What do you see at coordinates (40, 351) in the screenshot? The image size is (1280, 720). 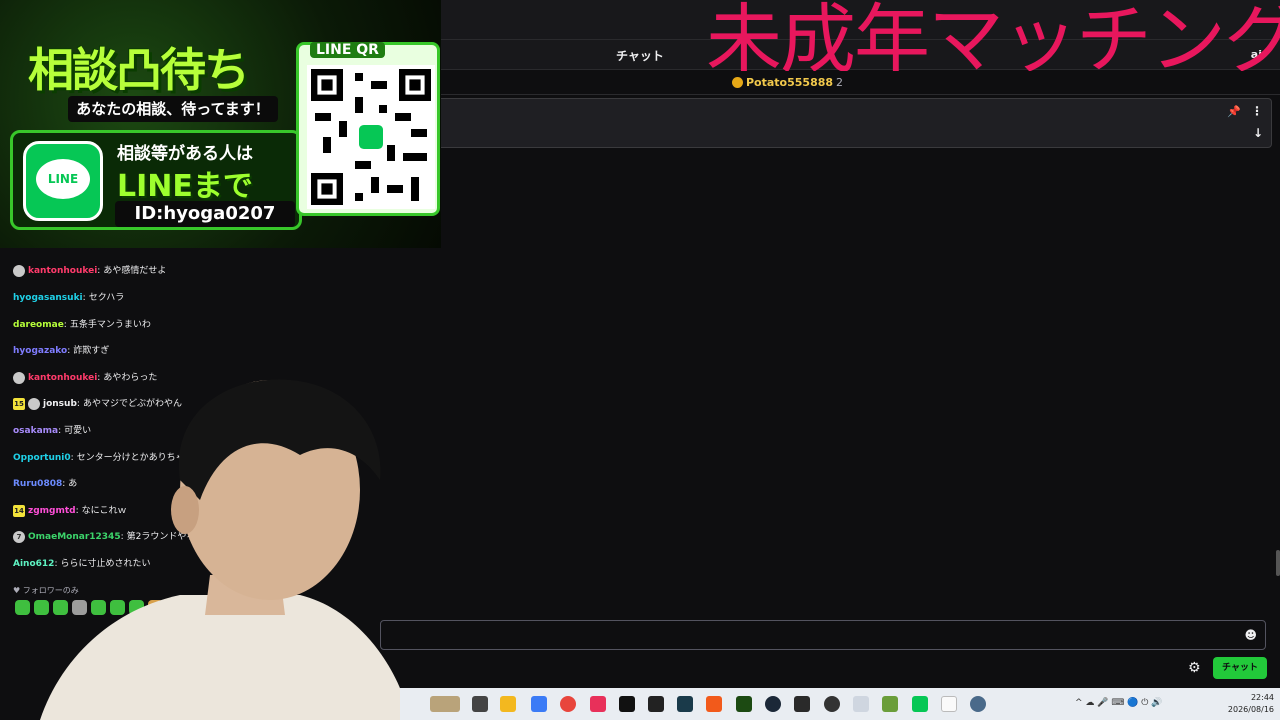 I see `chat-username: hyogazako` at bounding box center [40, 351].